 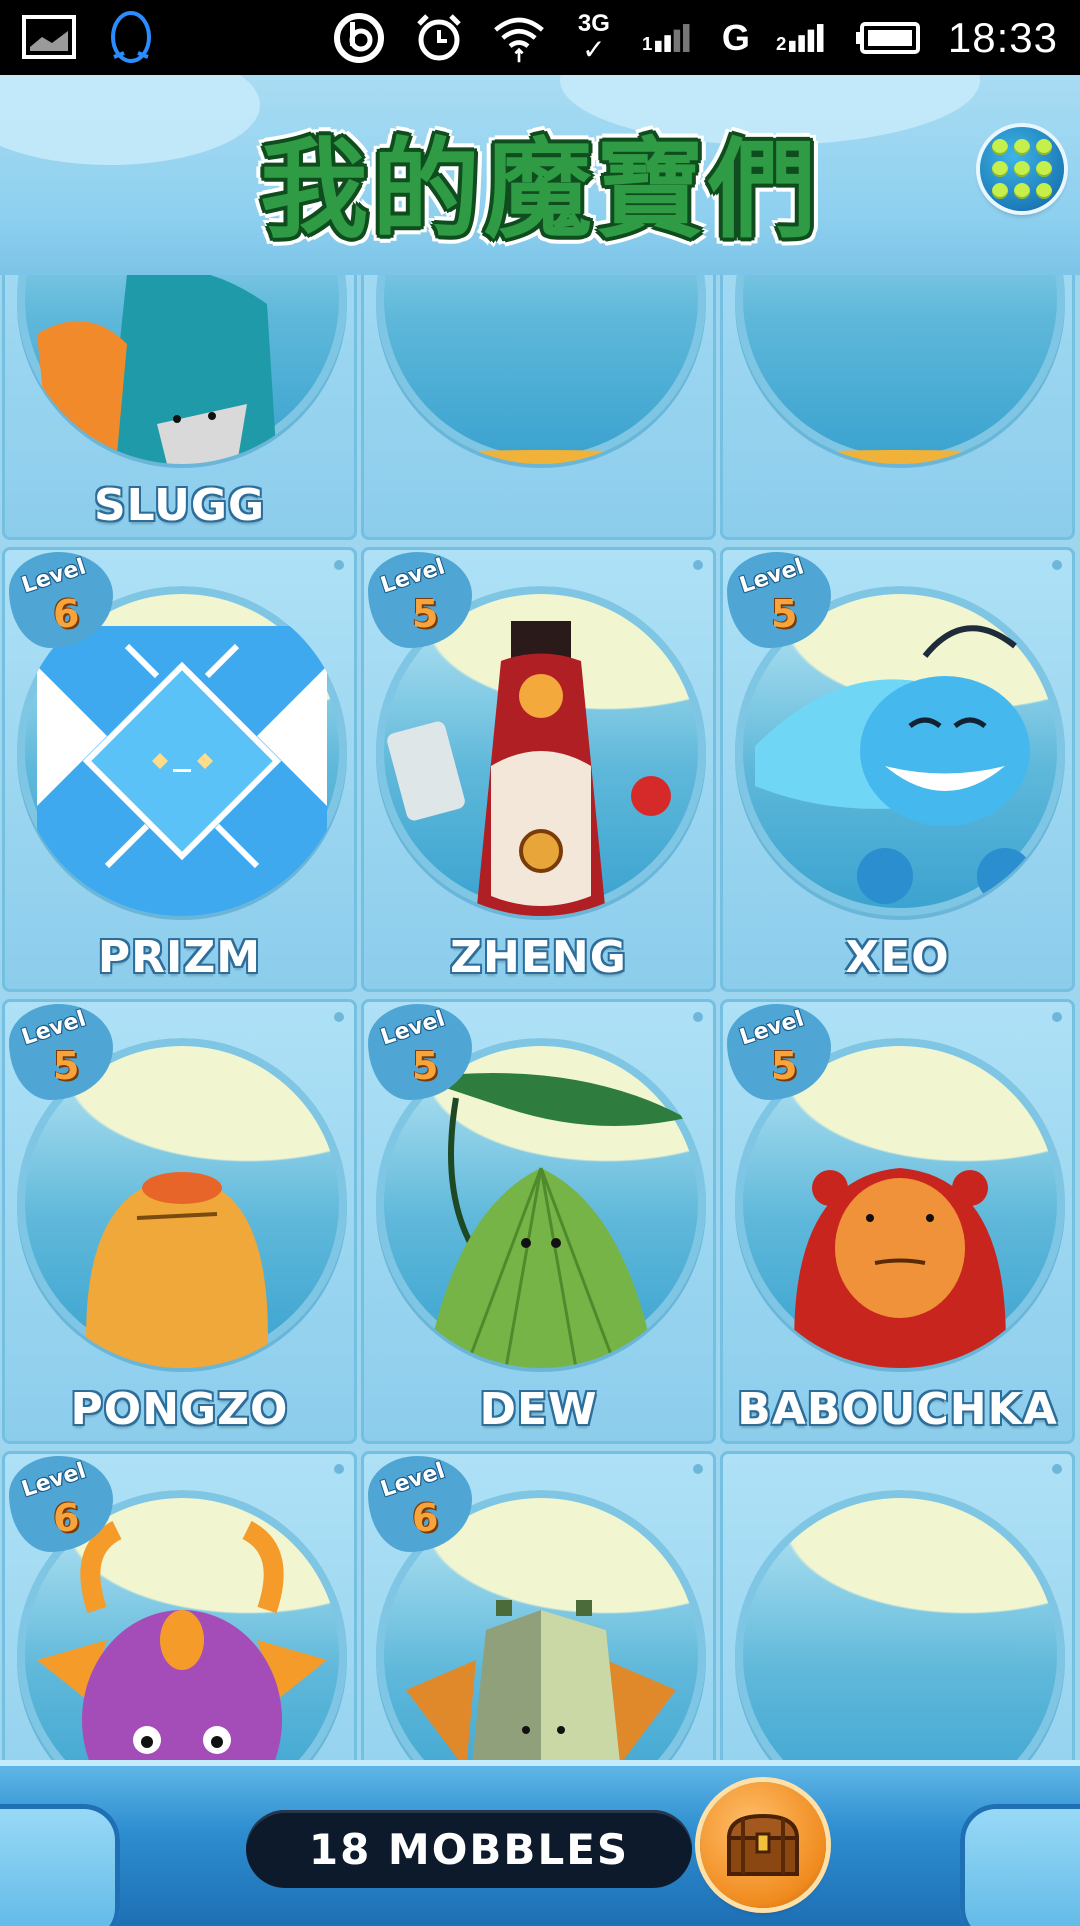 What do you see at coordinates (888, 38) in the screenshot?
I see `battery-icon` at bounding box center [888, 38].